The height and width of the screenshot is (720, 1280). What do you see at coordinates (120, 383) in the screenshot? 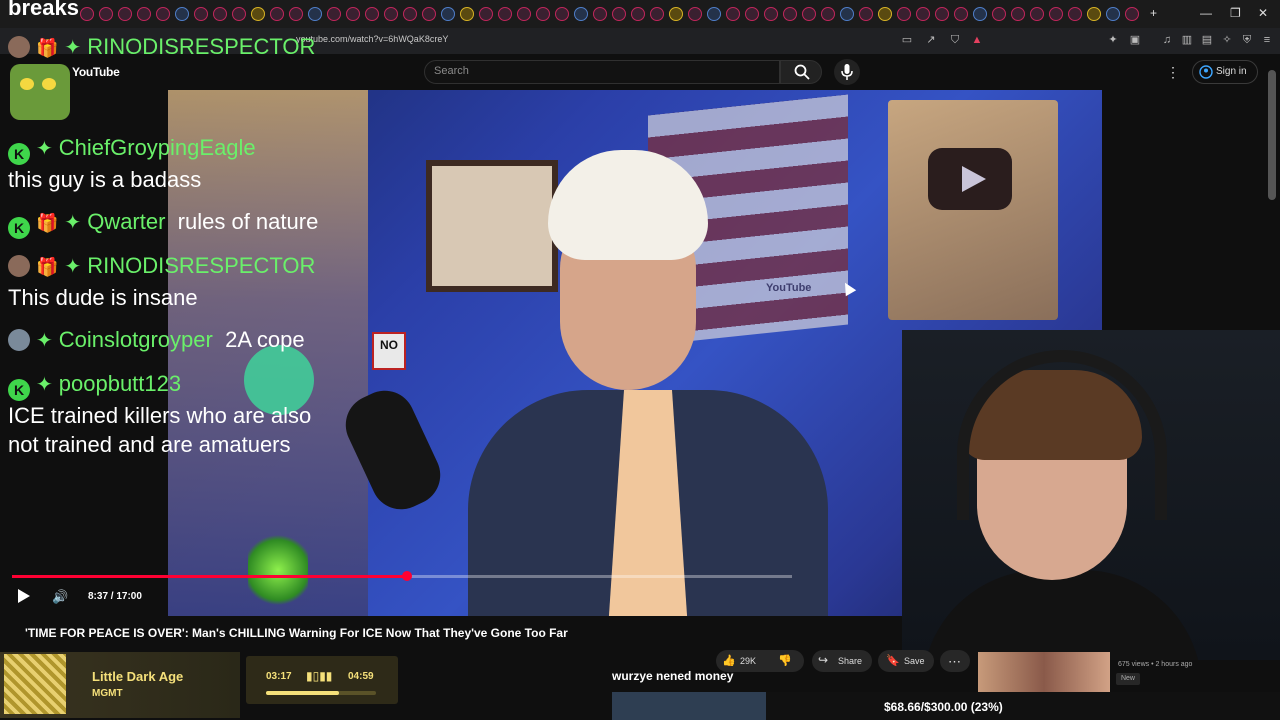
I see `chat-username: poopbutt123` at bounding box center [120, 383].